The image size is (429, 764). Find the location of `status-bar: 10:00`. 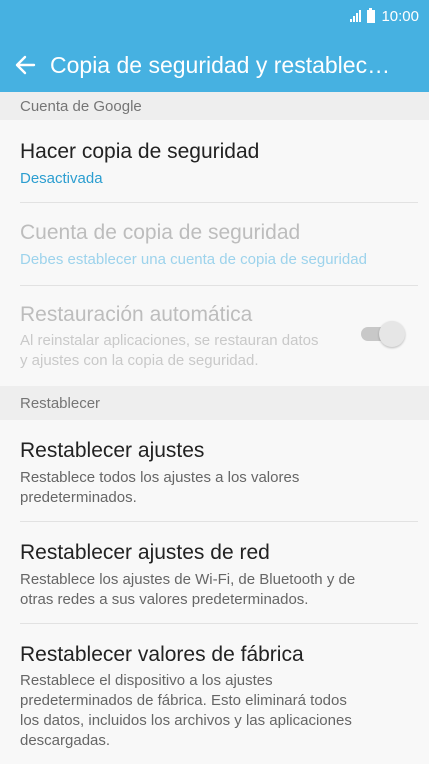

status-bar: 10:00 is located at coordinates (384, 16).